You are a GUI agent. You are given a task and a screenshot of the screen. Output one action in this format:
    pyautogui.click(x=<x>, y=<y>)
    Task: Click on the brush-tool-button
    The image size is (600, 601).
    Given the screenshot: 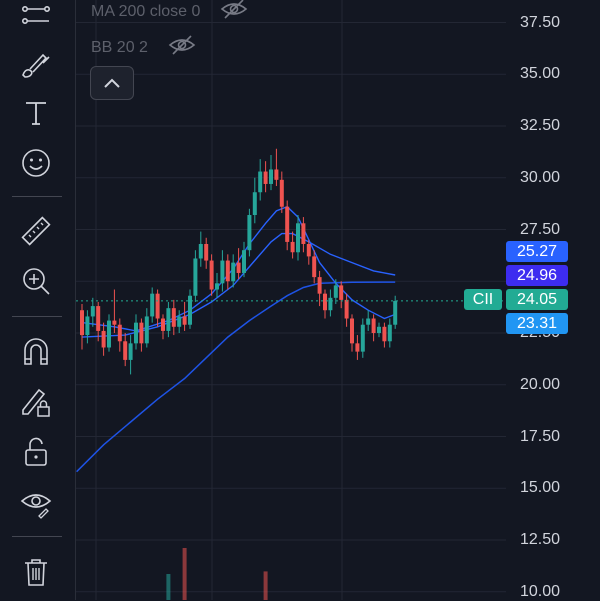 What is the action you would take?
    pyautogui.click(x=36, y=64)
    